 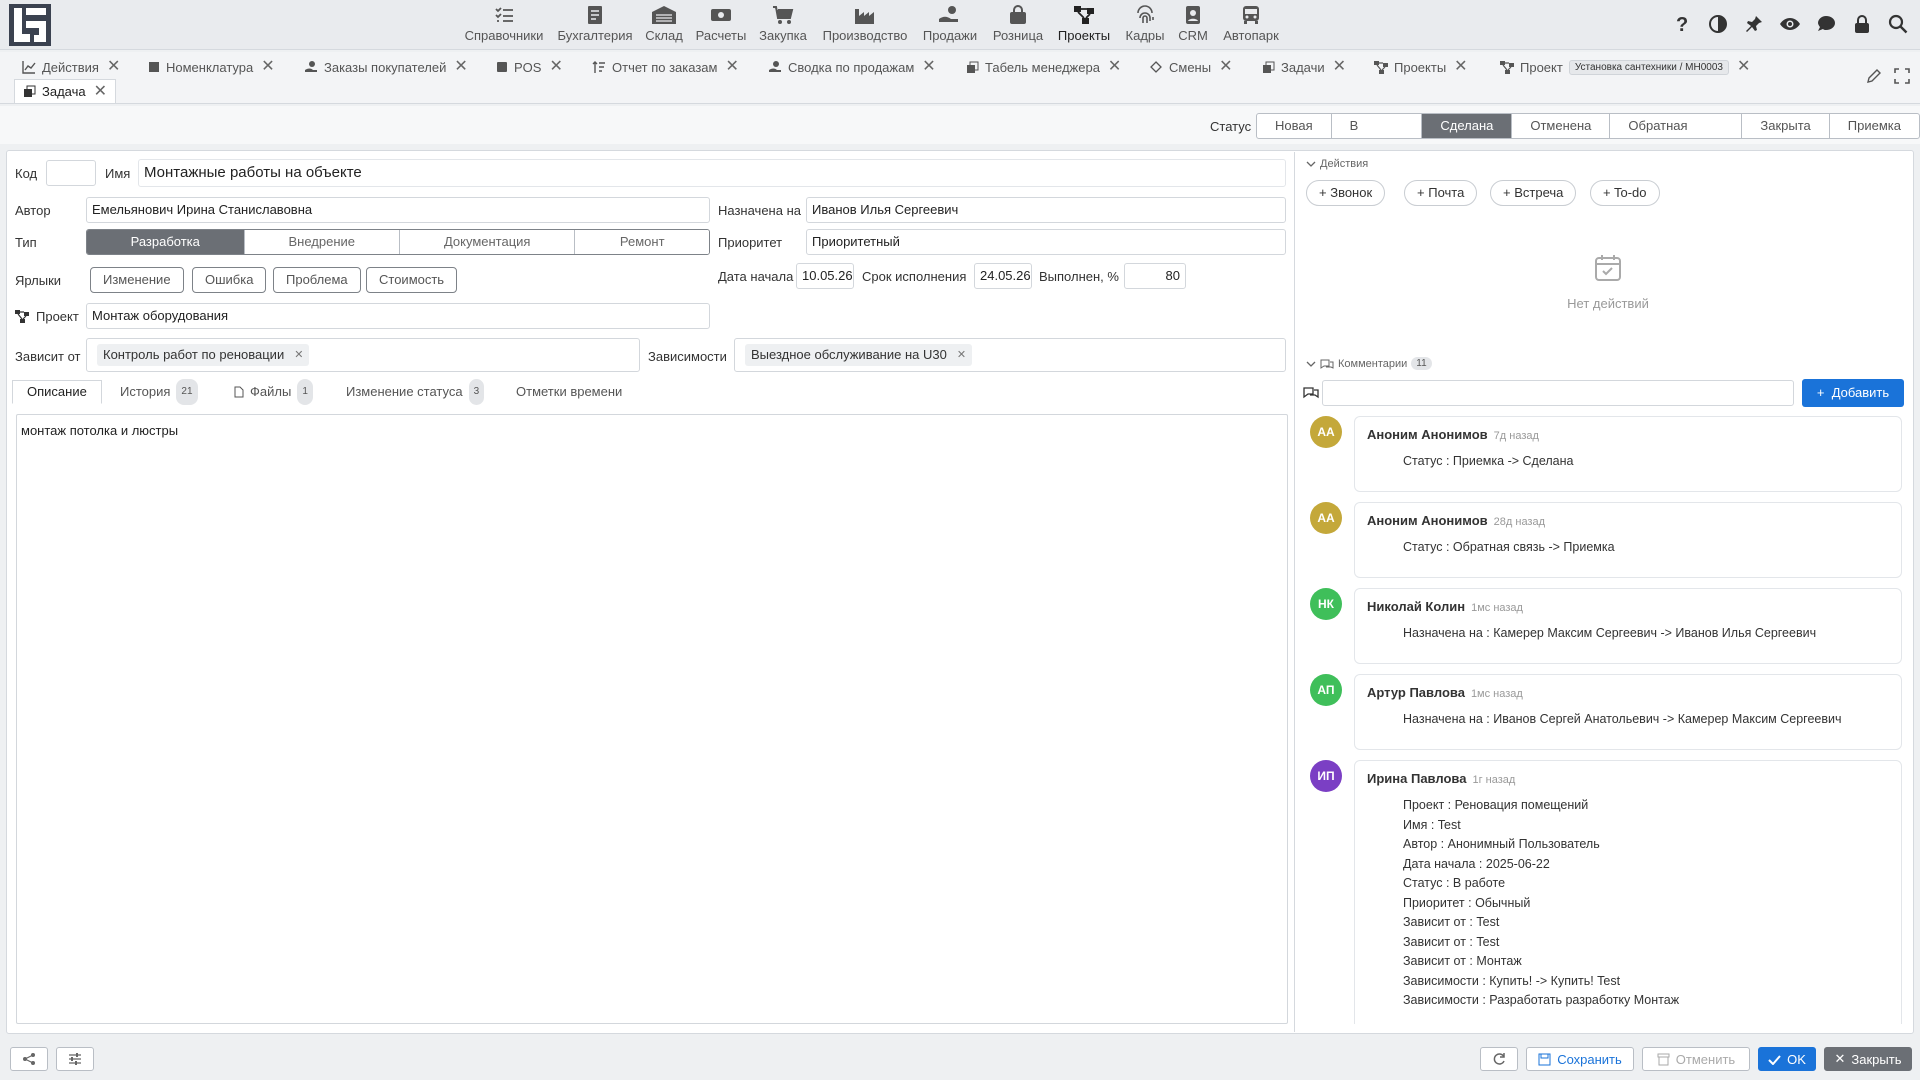 I want to click on lock-icon, so click(x=1862, y=24).